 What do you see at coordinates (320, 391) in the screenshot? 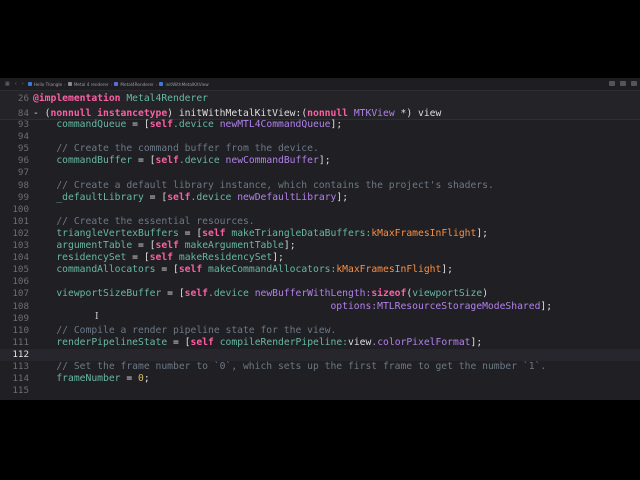
I see `code-line: 115` at bounding box center [320, 391].